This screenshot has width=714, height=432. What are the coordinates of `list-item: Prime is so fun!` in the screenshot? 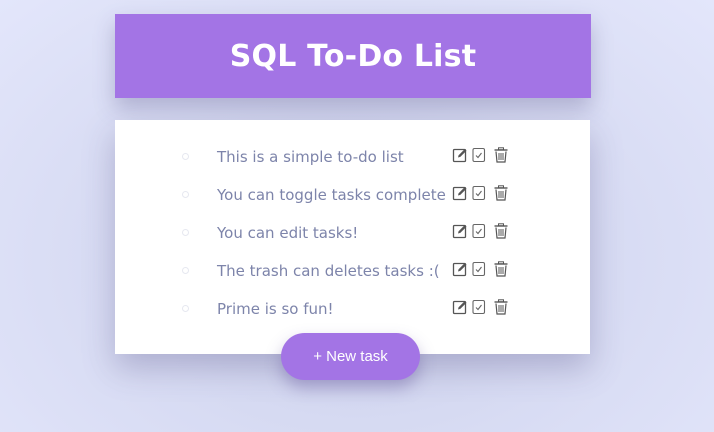 It's located at (352, 311).